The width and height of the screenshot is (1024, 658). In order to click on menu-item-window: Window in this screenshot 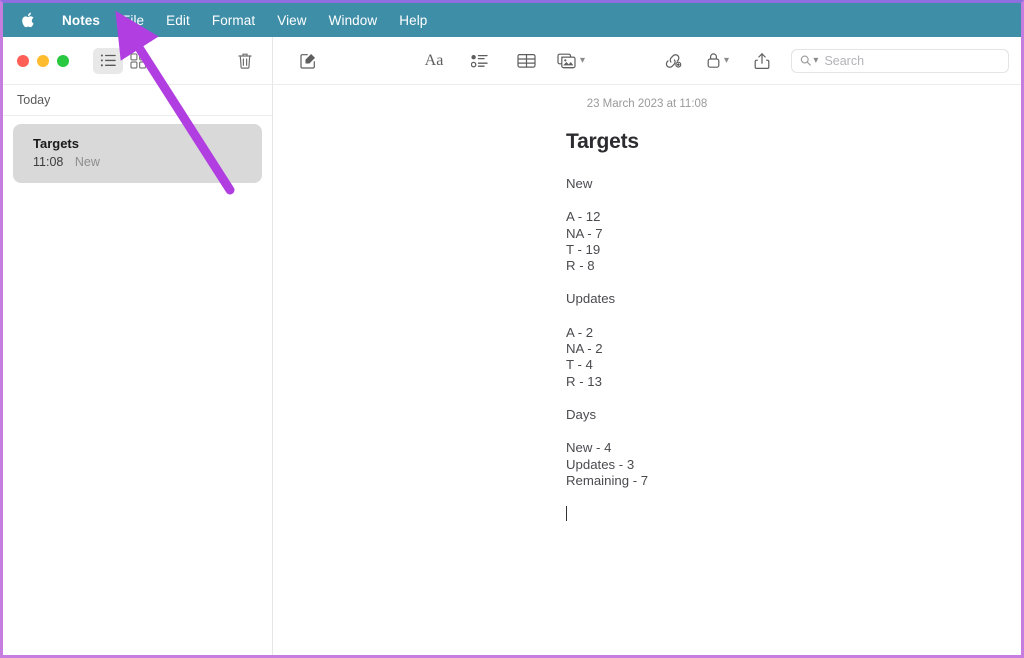, I will do `click(353, 20)`.